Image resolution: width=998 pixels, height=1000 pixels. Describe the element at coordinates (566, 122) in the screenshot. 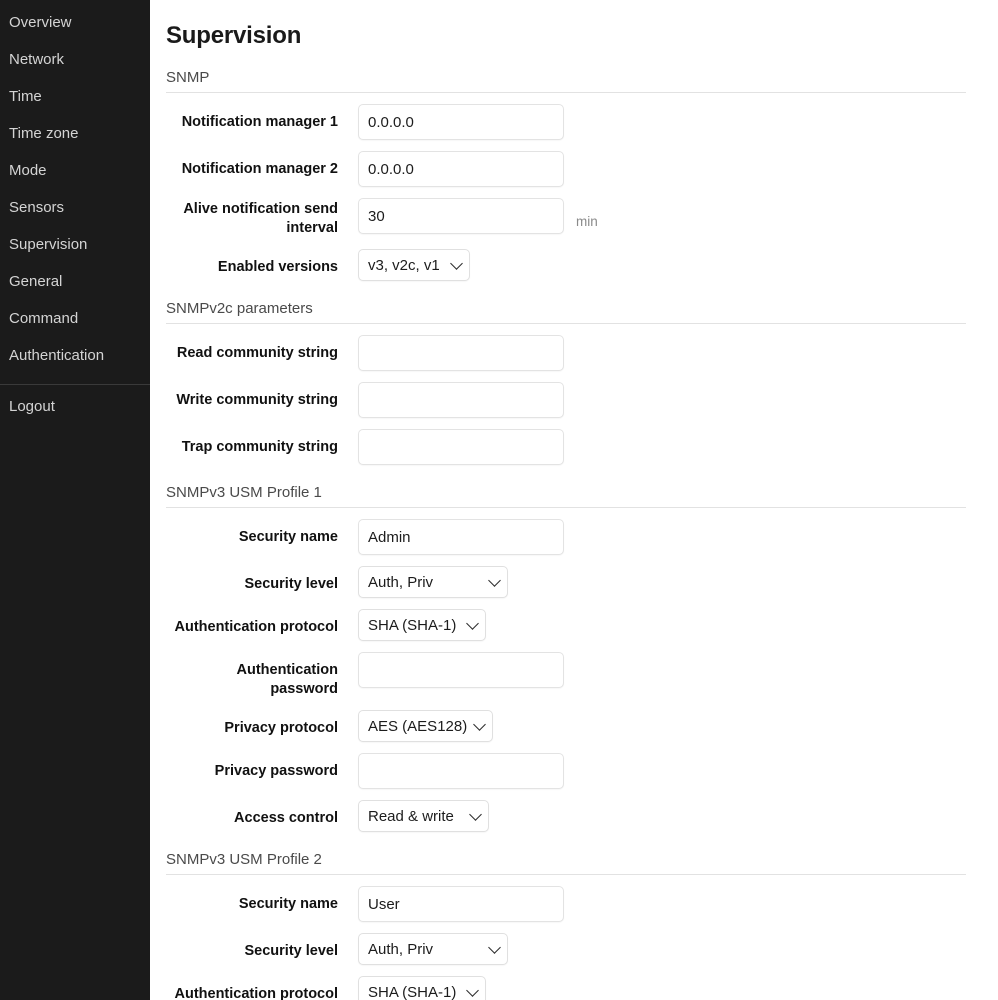

I see `field-row-notification-manager-1: Notification manager 1` at that location.